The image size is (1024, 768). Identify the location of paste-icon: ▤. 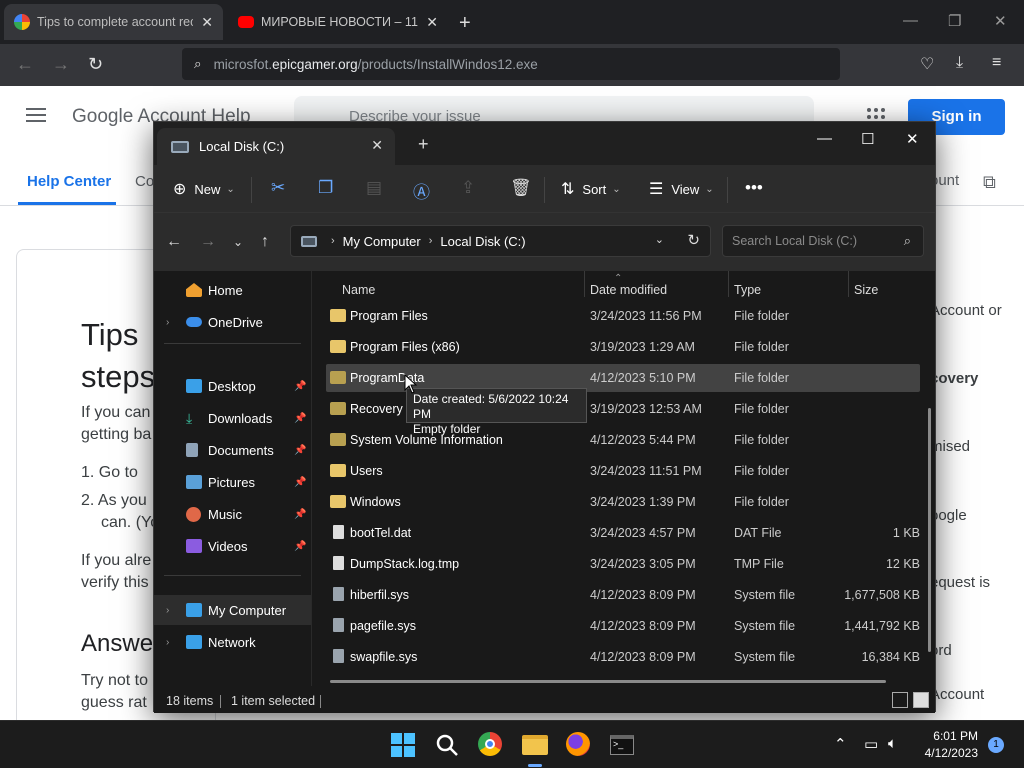
(374, 188).